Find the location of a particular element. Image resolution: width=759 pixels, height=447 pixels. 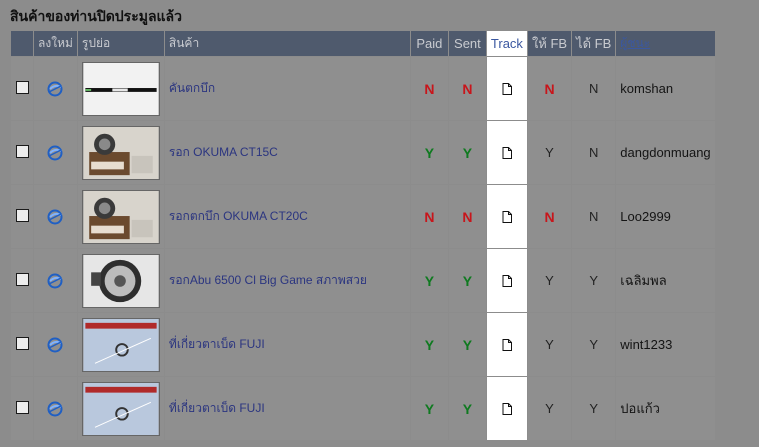

table-row: รอก OKUMA CT15C Y Y Y N dangdonmuang is located at coordinates (363, 152).